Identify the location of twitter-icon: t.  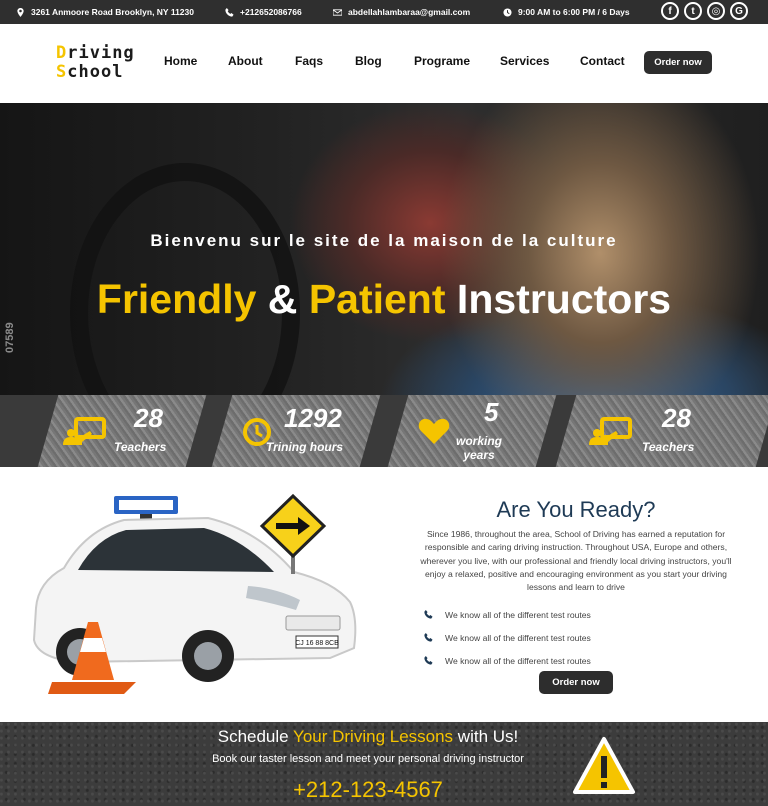
(693, 11).